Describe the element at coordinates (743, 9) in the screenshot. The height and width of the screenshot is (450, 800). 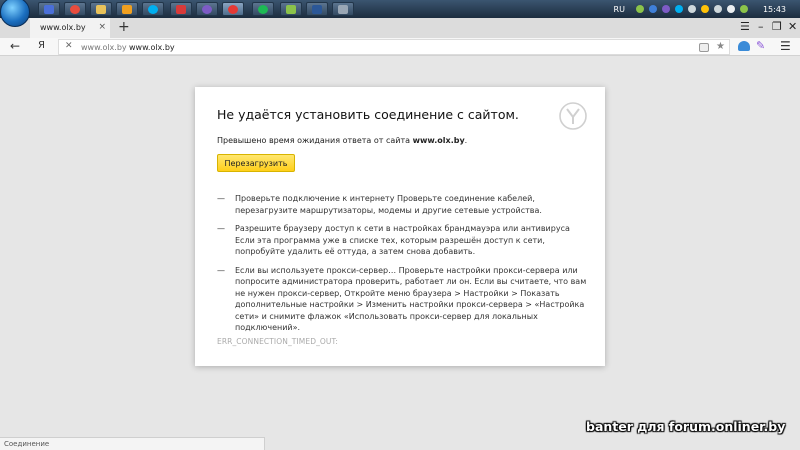
I see `tray-battery-icon` at that location.